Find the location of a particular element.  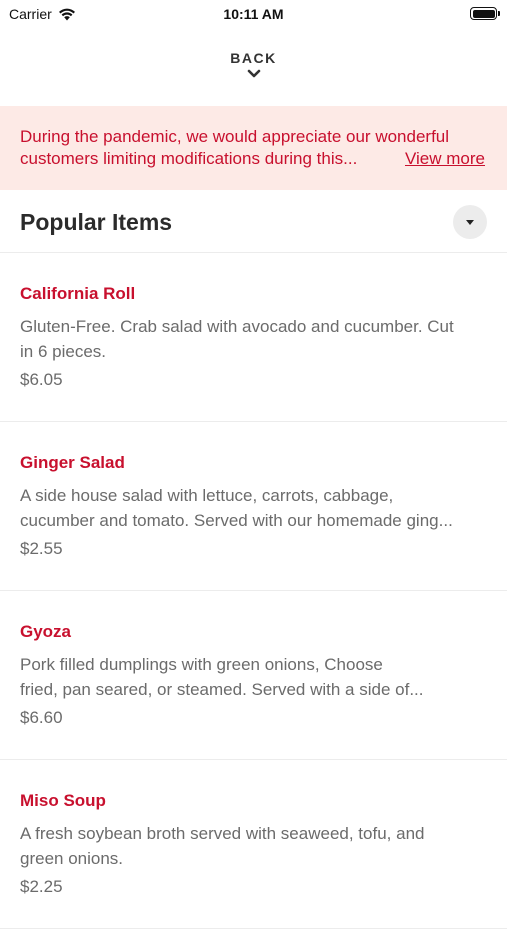

item-price: $2.25 is located at coordinates (41, 886).